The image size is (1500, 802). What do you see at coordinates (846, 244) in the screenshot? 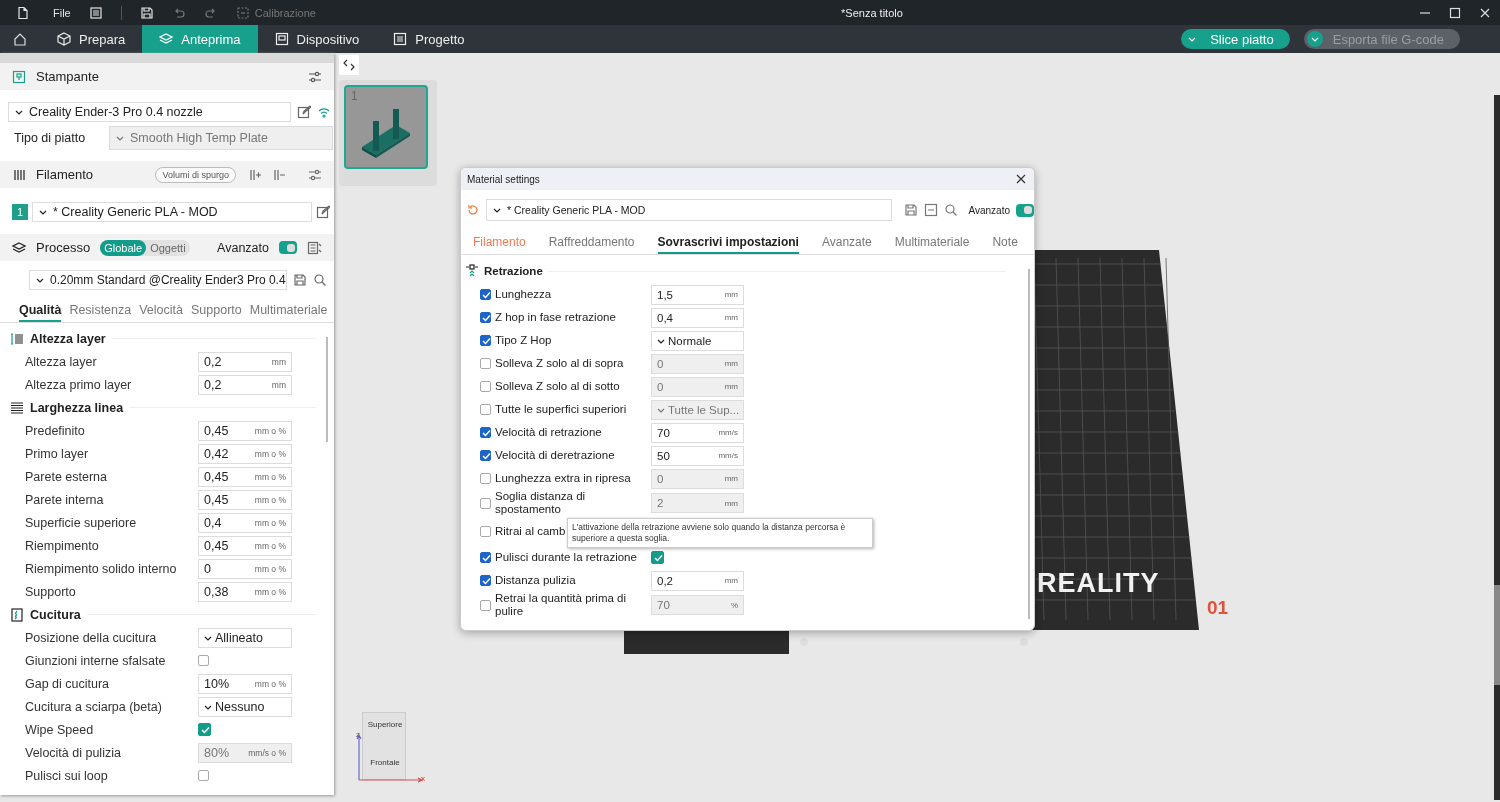
I see `settings-tab: Avanzate` at bounding box center [846, 244].